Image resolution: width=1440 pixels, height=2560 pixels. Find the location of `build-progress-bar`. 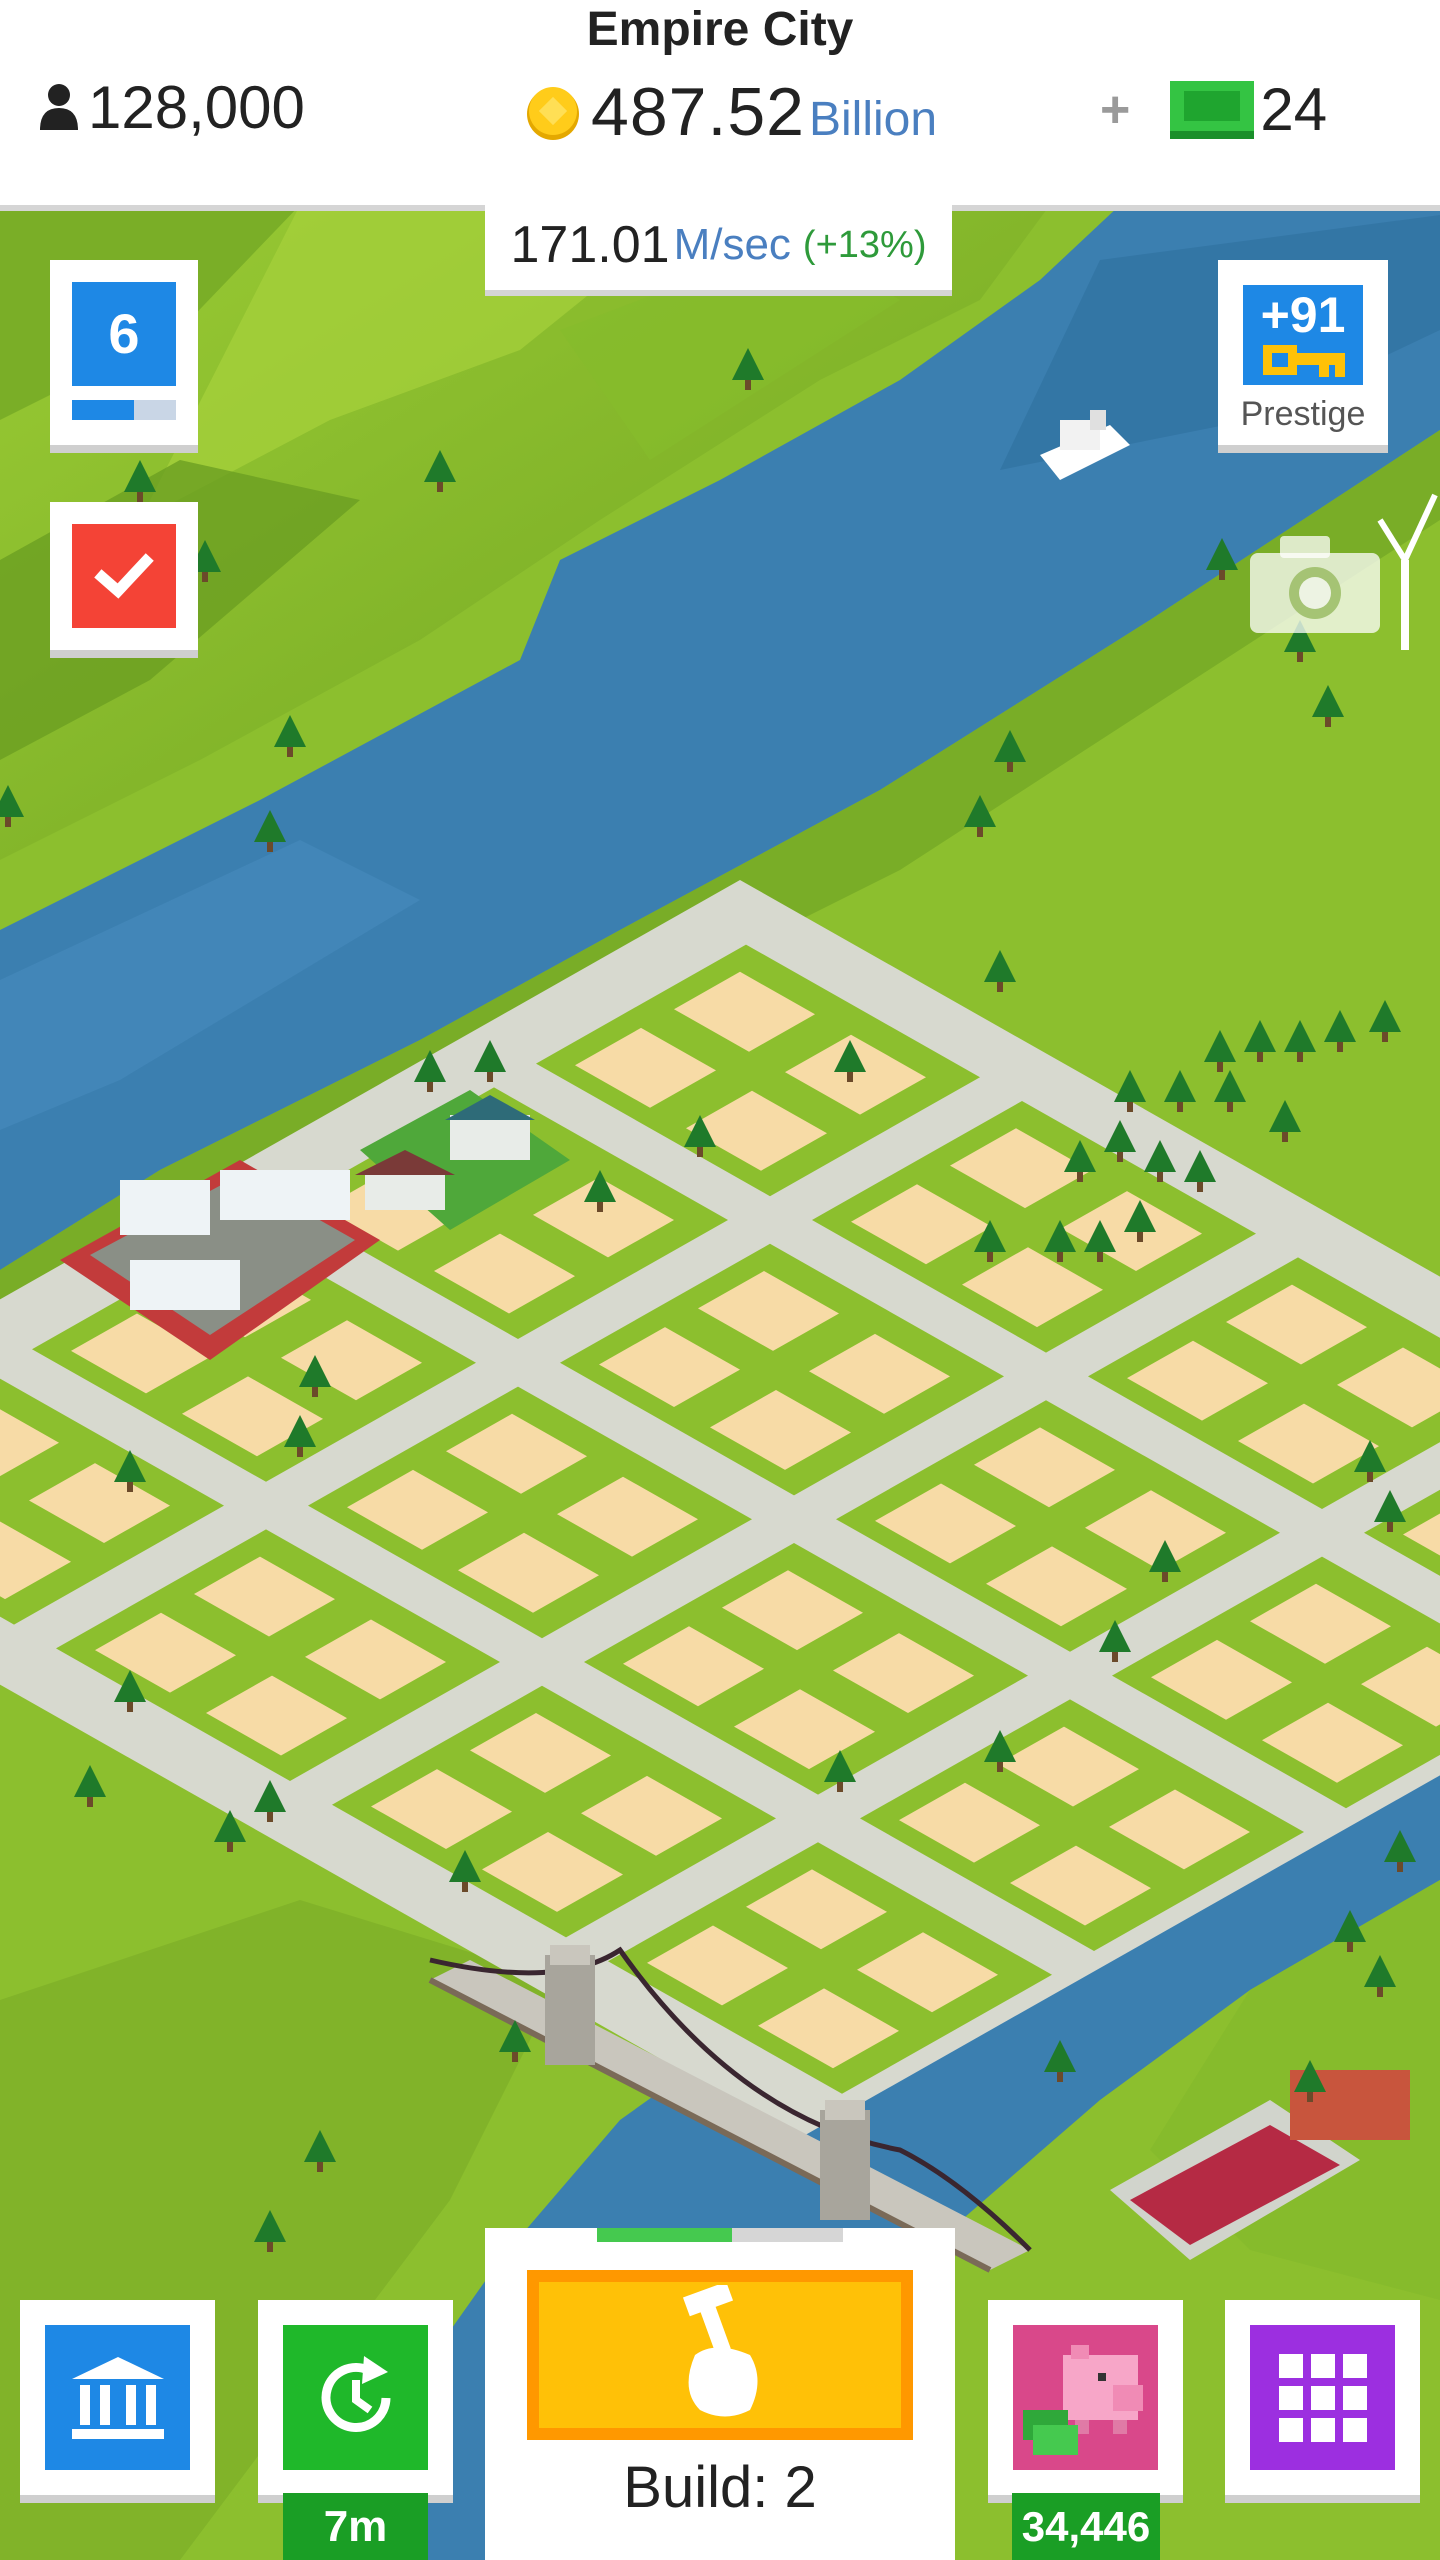

build-progress-bar is located at coordinates (720, 2235).